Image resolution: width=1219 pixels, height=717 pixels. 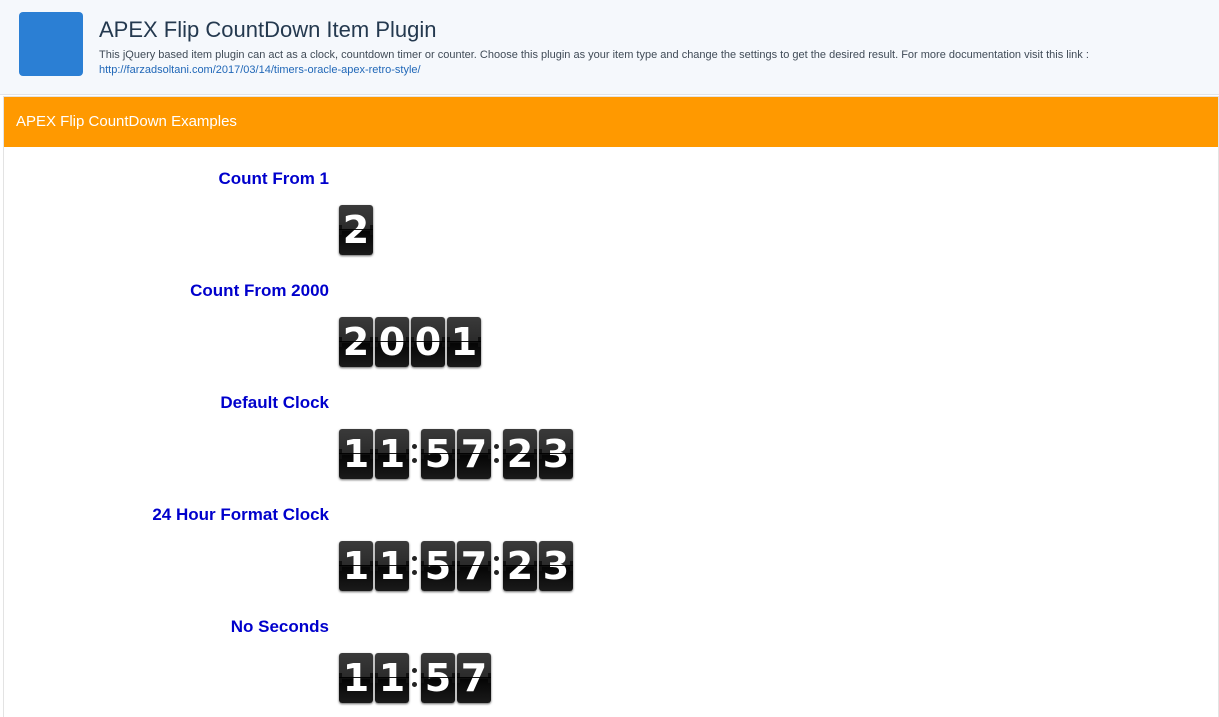 I want to click on region-header: APEX Flip CountDown Examples, so click(x=611, y=122).